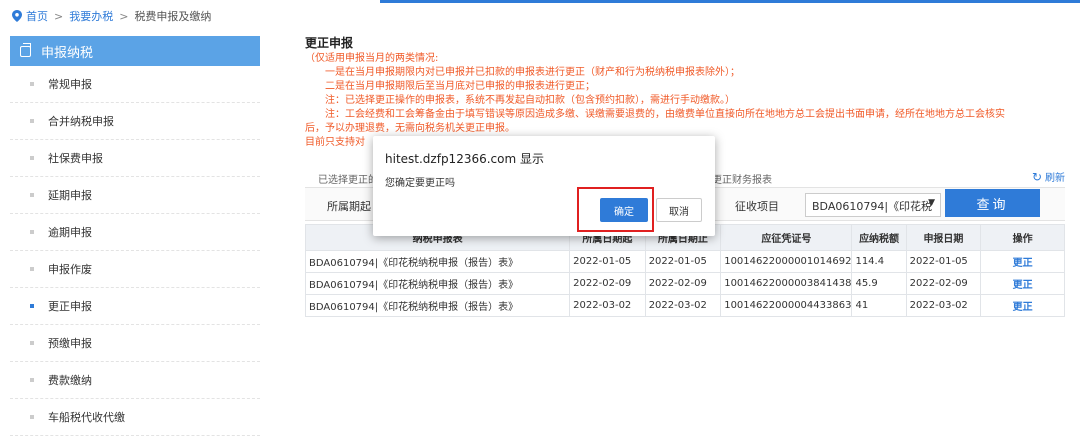  Describe the element at coordinates (349, 206) in the screenshot. I see `period-start-label: 所属期起` at that location.